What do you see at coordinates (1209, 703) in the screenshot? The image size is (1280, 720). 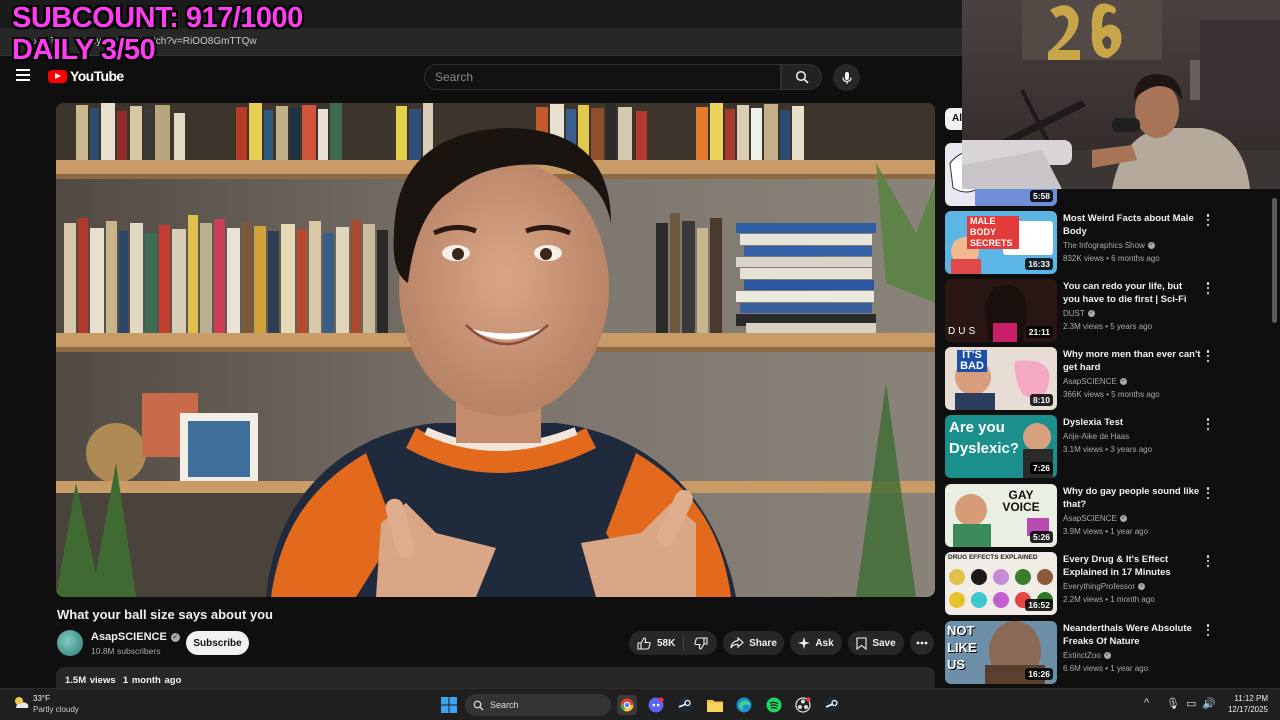 I see `volume-icon: 🔊` at bounding box center [1209, 703].